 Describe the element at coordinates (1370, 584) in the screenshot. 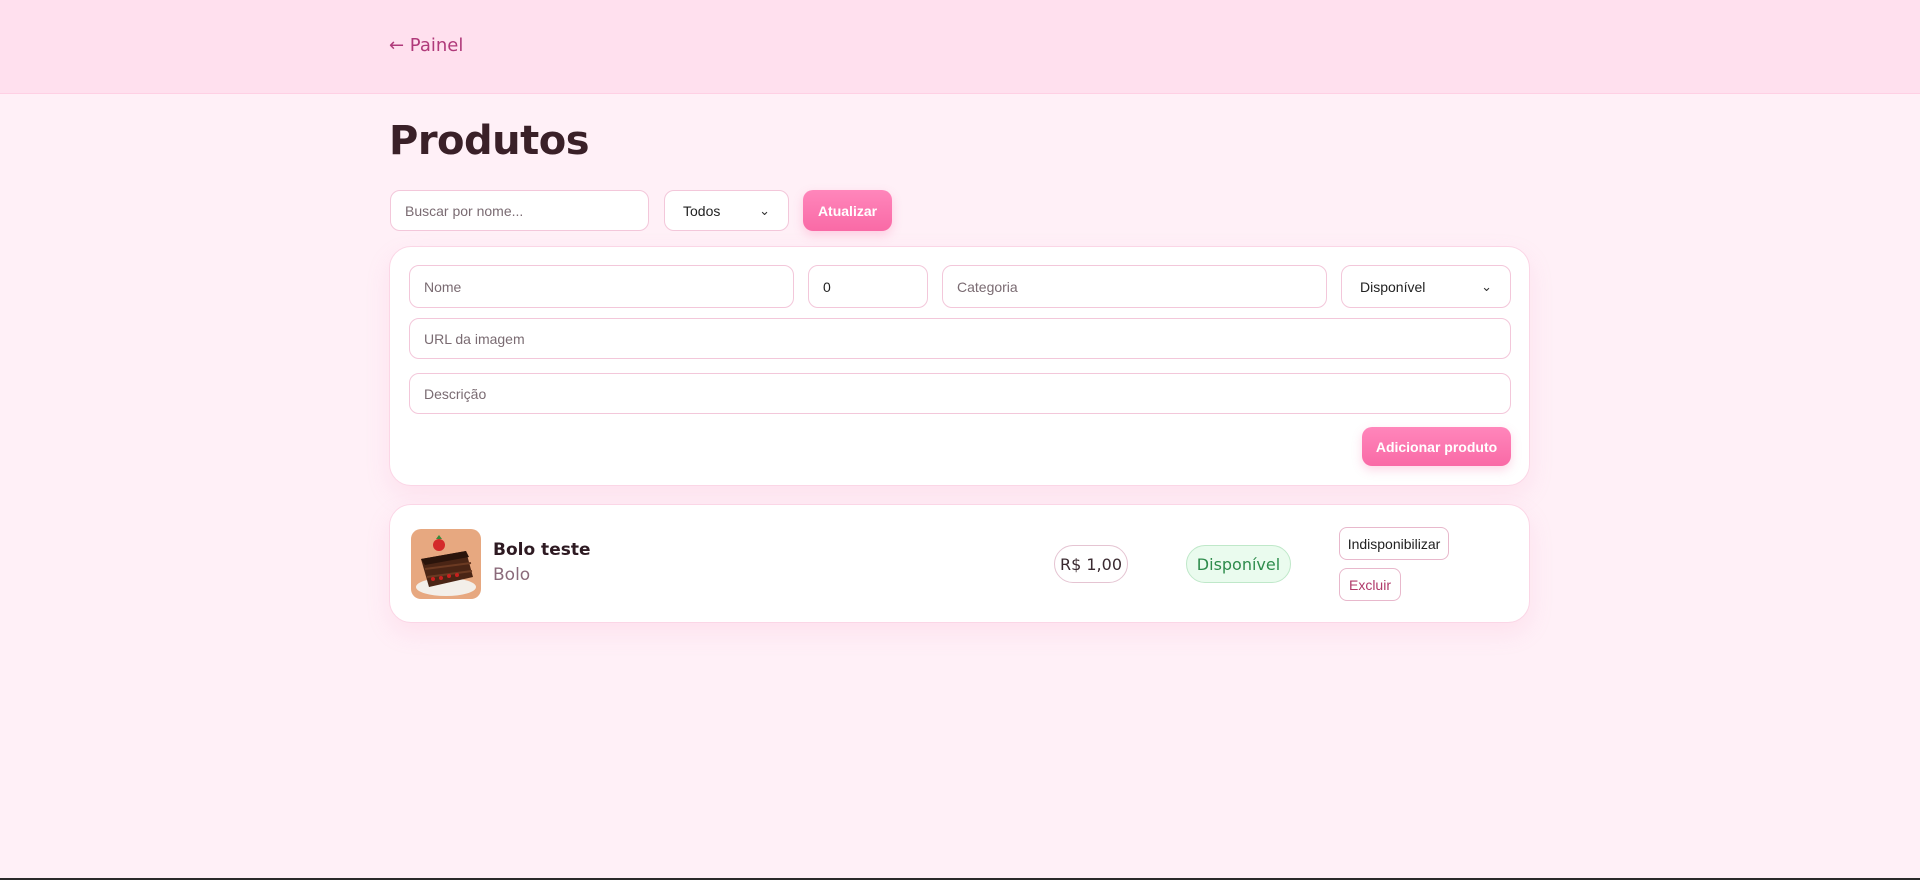

I see `delete-product-button: Excluir` at that location.